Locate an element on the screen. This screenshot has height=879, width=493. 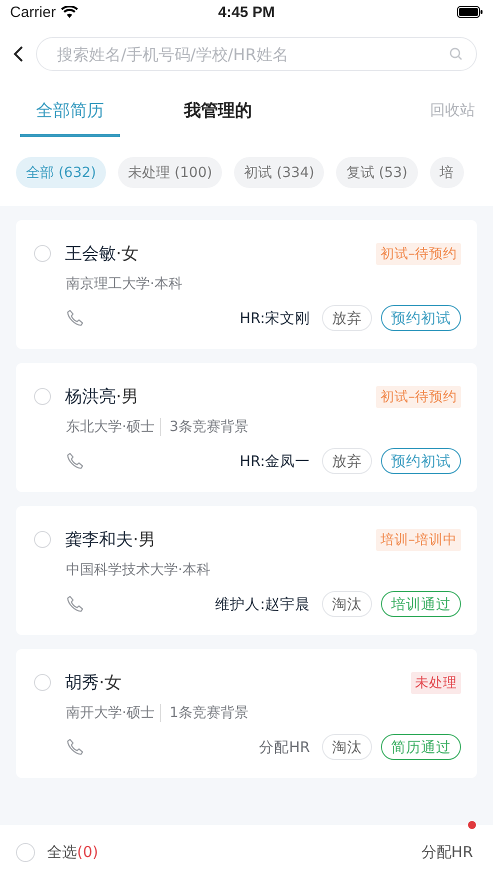
filter-chip: 未处理 (100) is located at coordinates (170, 172).